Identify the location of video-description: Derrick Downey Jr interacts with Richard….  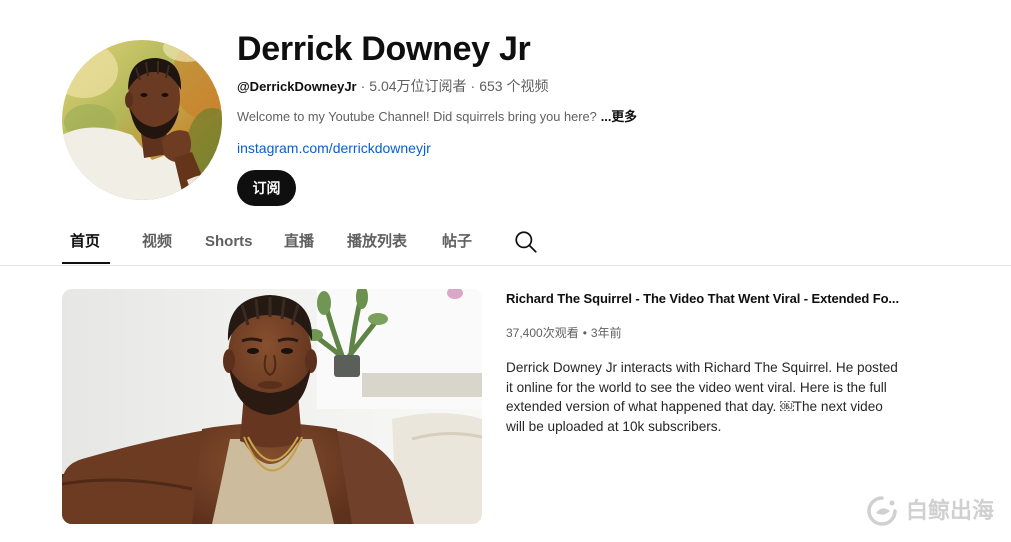
(726, 397).